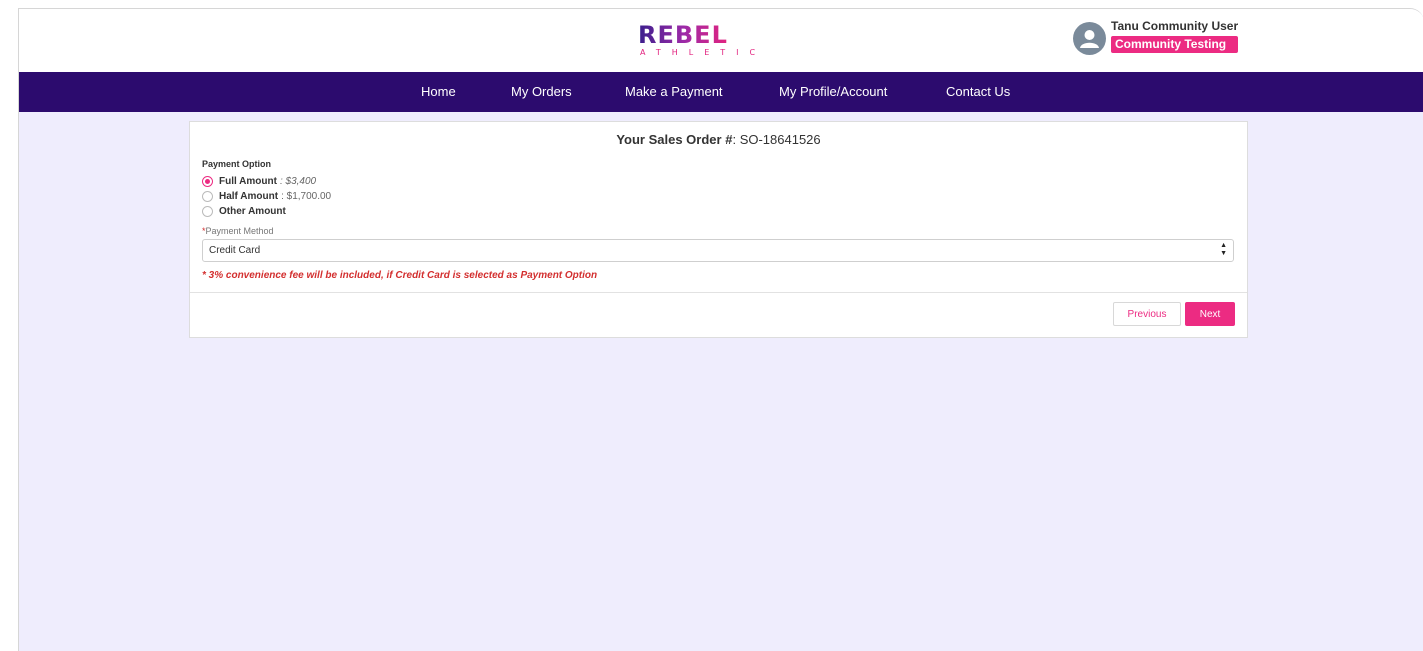 This screenshot has height=651, width=1423. What do you see at coordinates (978, 92) in the screenshot?
I see `nav-contact-us: Contact Us` at bounding box center [978, 92].